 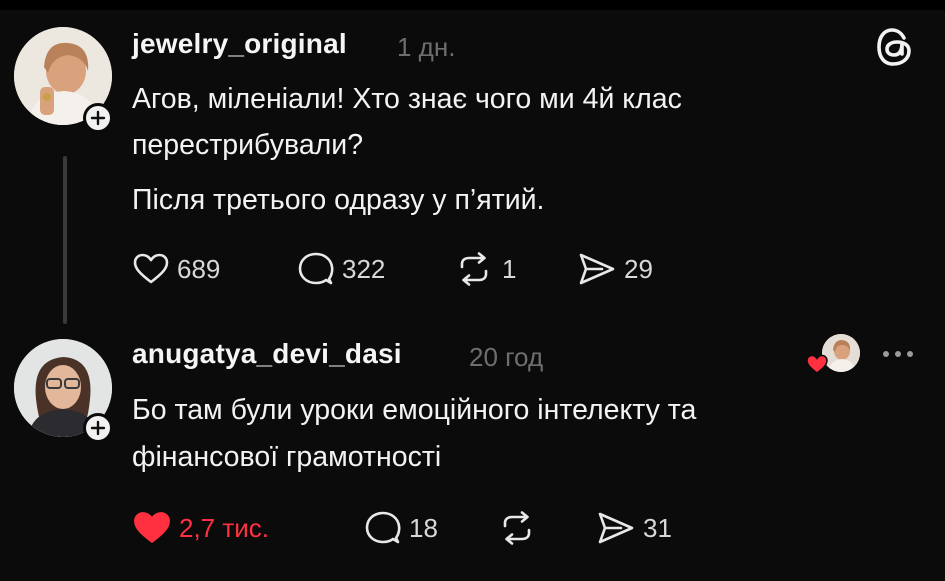 What do you see at coordinates (176, 269) in the screenshot?
I see `like-button: 689` at bounding box center [176, 269].